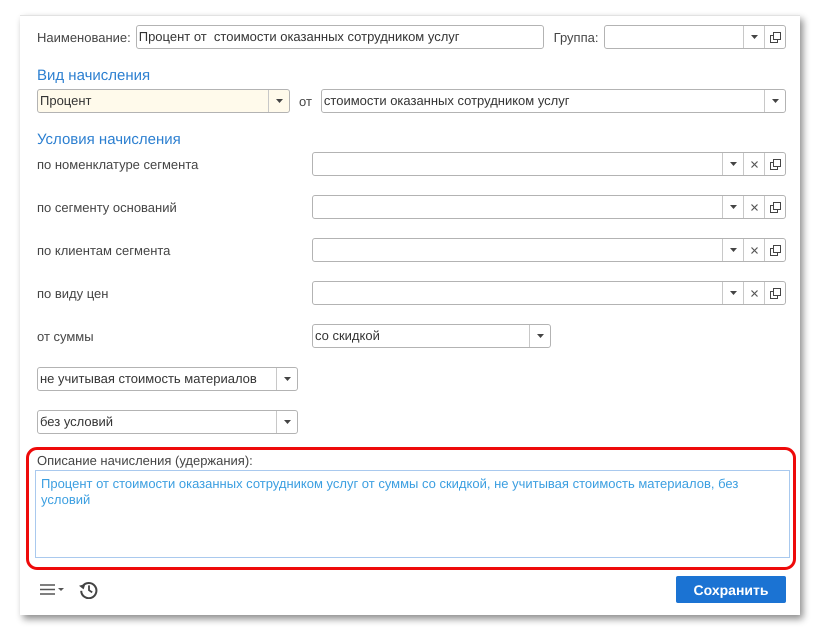 This screenshot has height=635, width=820. Describe the element at coordinates (104, 250) in the screenshot. I see `condition-label: по клиентам сегмента` at that location.